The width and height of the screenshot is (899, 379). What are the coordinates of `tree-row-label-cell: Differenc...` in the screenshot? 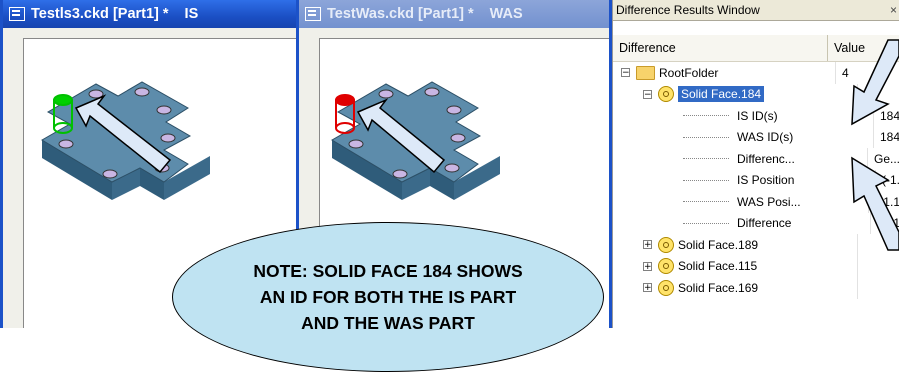 It's located at (740, 159).